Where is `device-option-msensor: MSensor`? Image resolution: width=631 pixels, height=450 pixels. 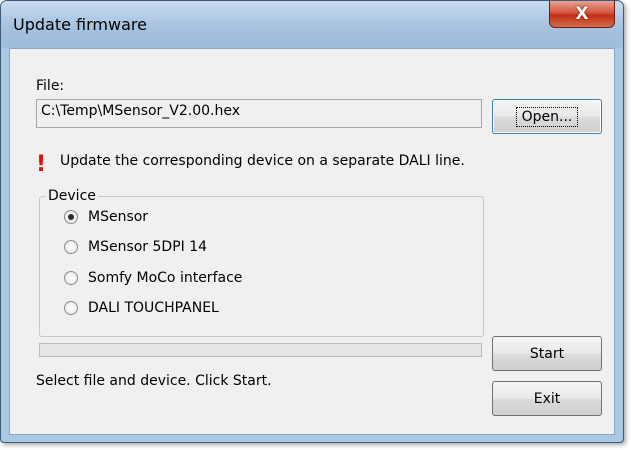 device-option-msensor: MSensor is located at coordinates (106, 217).